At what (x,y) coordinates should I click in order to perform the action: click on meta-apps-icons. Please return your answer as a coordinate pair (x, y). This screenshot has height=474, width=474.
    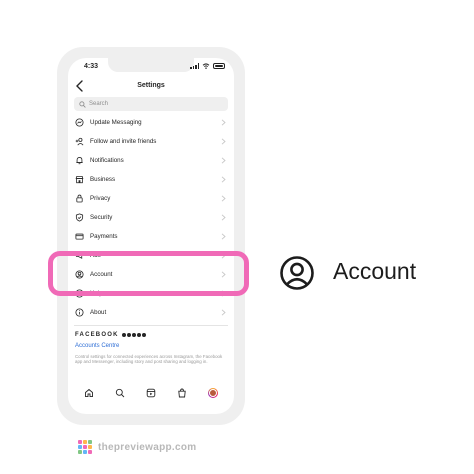
    Looking at the image, I should click on (133, 335).